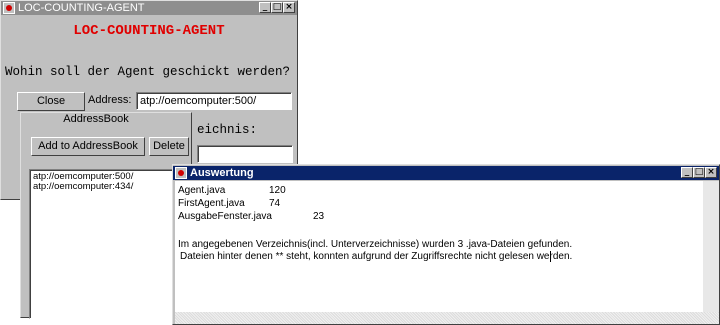 The width and height of the screenshot is (720, 325). Describe the element at coordinates (245, 154) in the screenshot. I see `directory-input` at that location.